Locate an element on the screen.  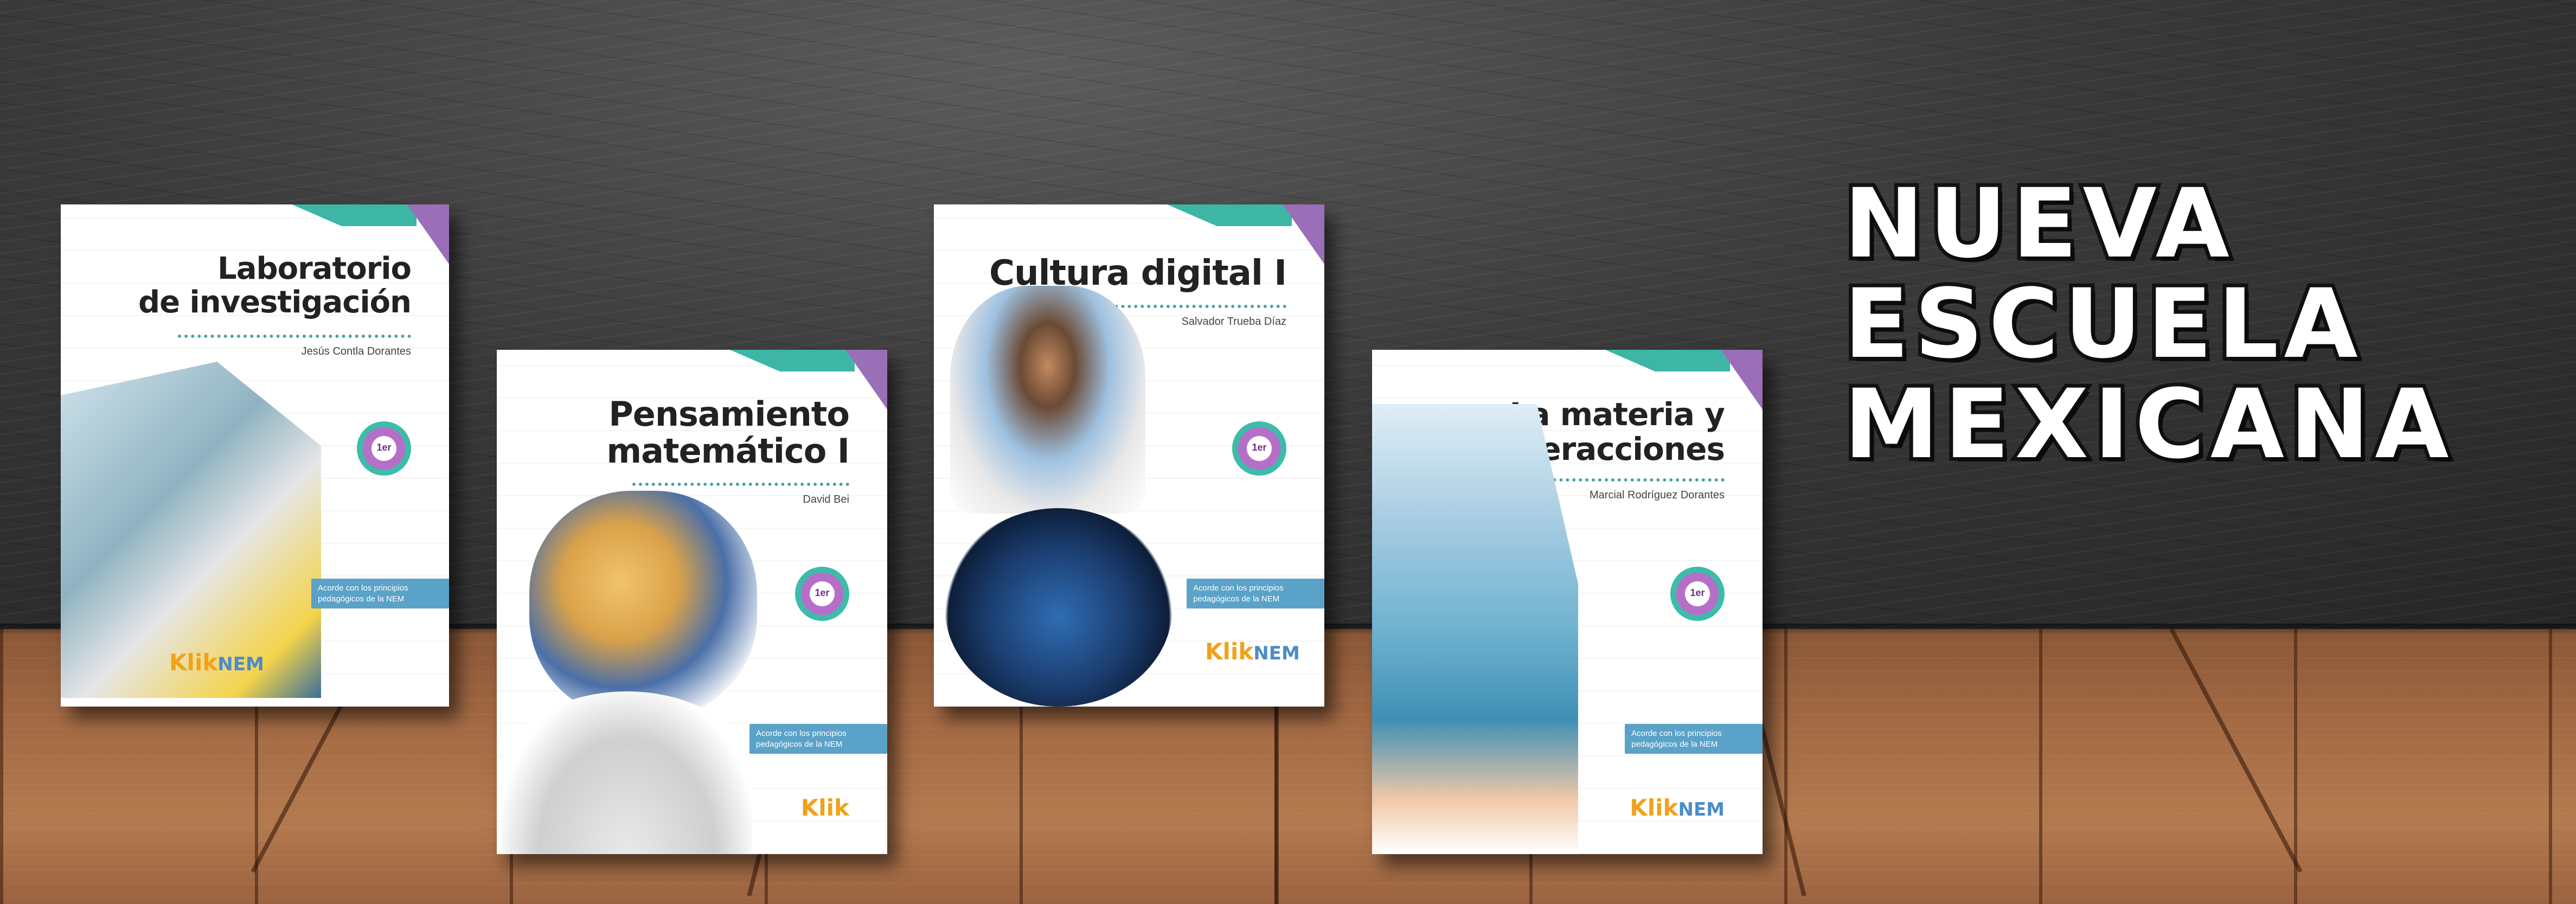
publisher-logo: Klik is located at coordinates (825, 808).